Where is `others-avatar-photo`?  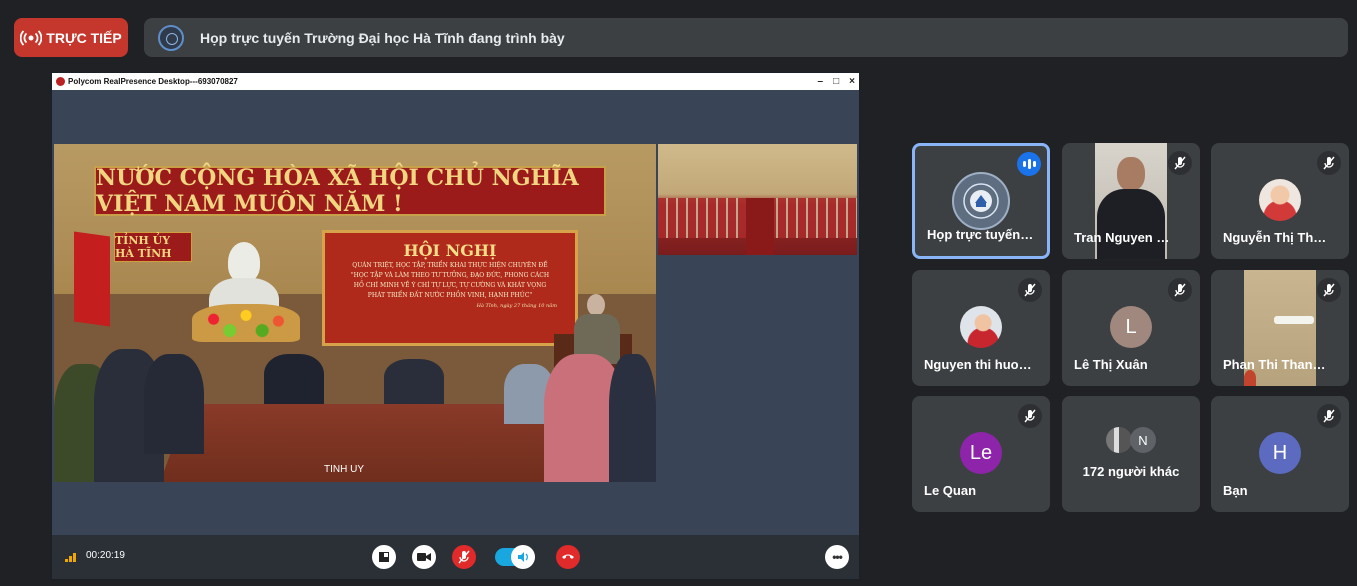
others-avatar-photo is located at coordinates (1119, 440).